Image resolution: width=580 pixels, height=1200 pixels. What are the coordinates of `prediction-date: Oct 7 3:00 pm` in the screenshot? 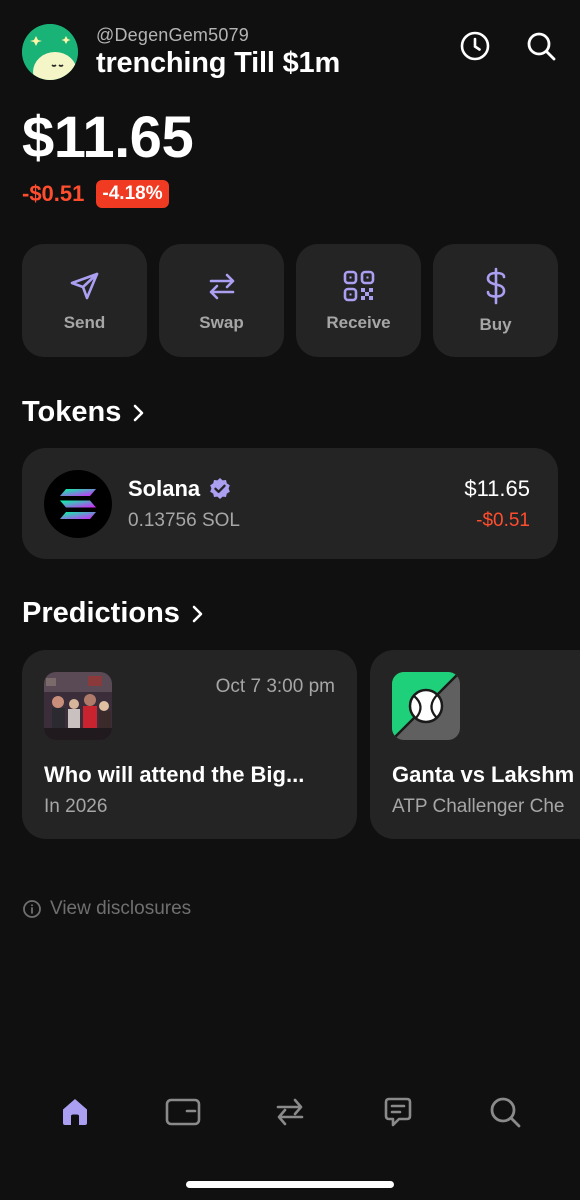 It's located at (275, 686).